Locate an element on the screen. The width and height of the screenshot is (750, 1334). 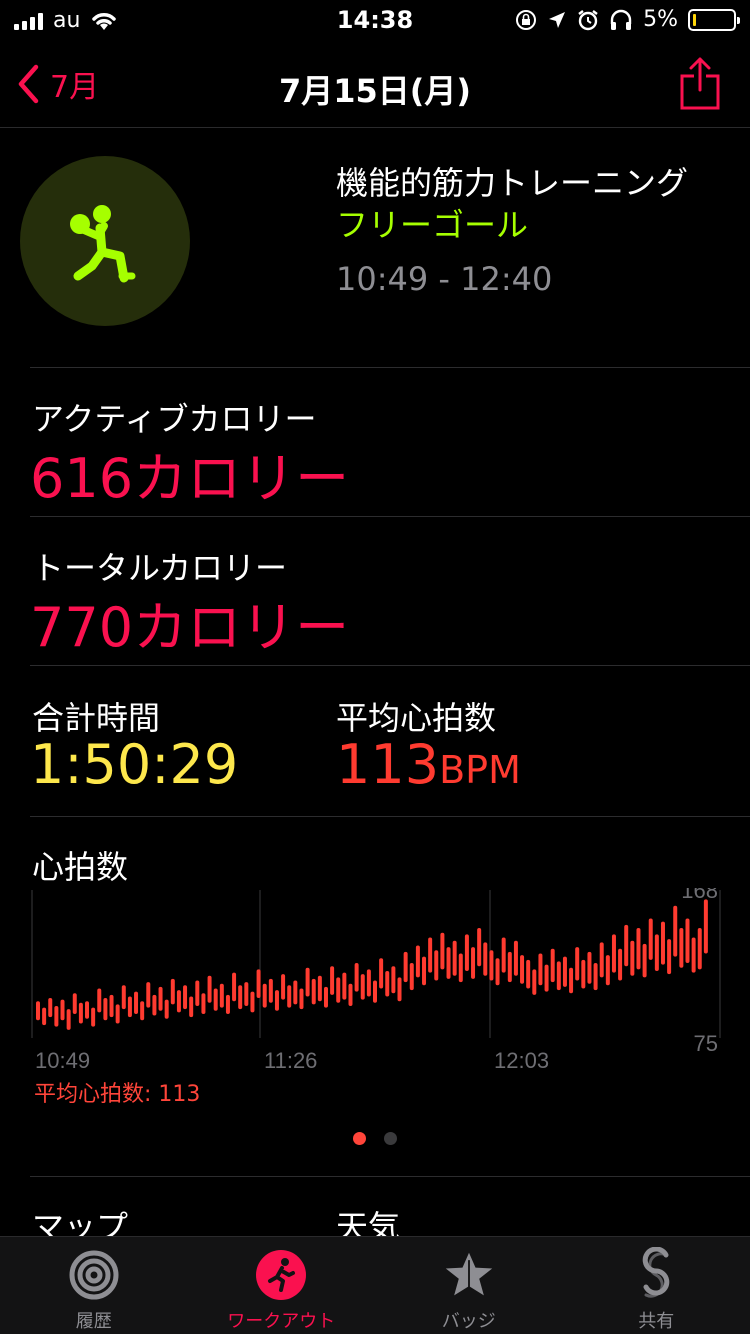
tab-sharing: 共有 is located at coordinates (656, 1285).